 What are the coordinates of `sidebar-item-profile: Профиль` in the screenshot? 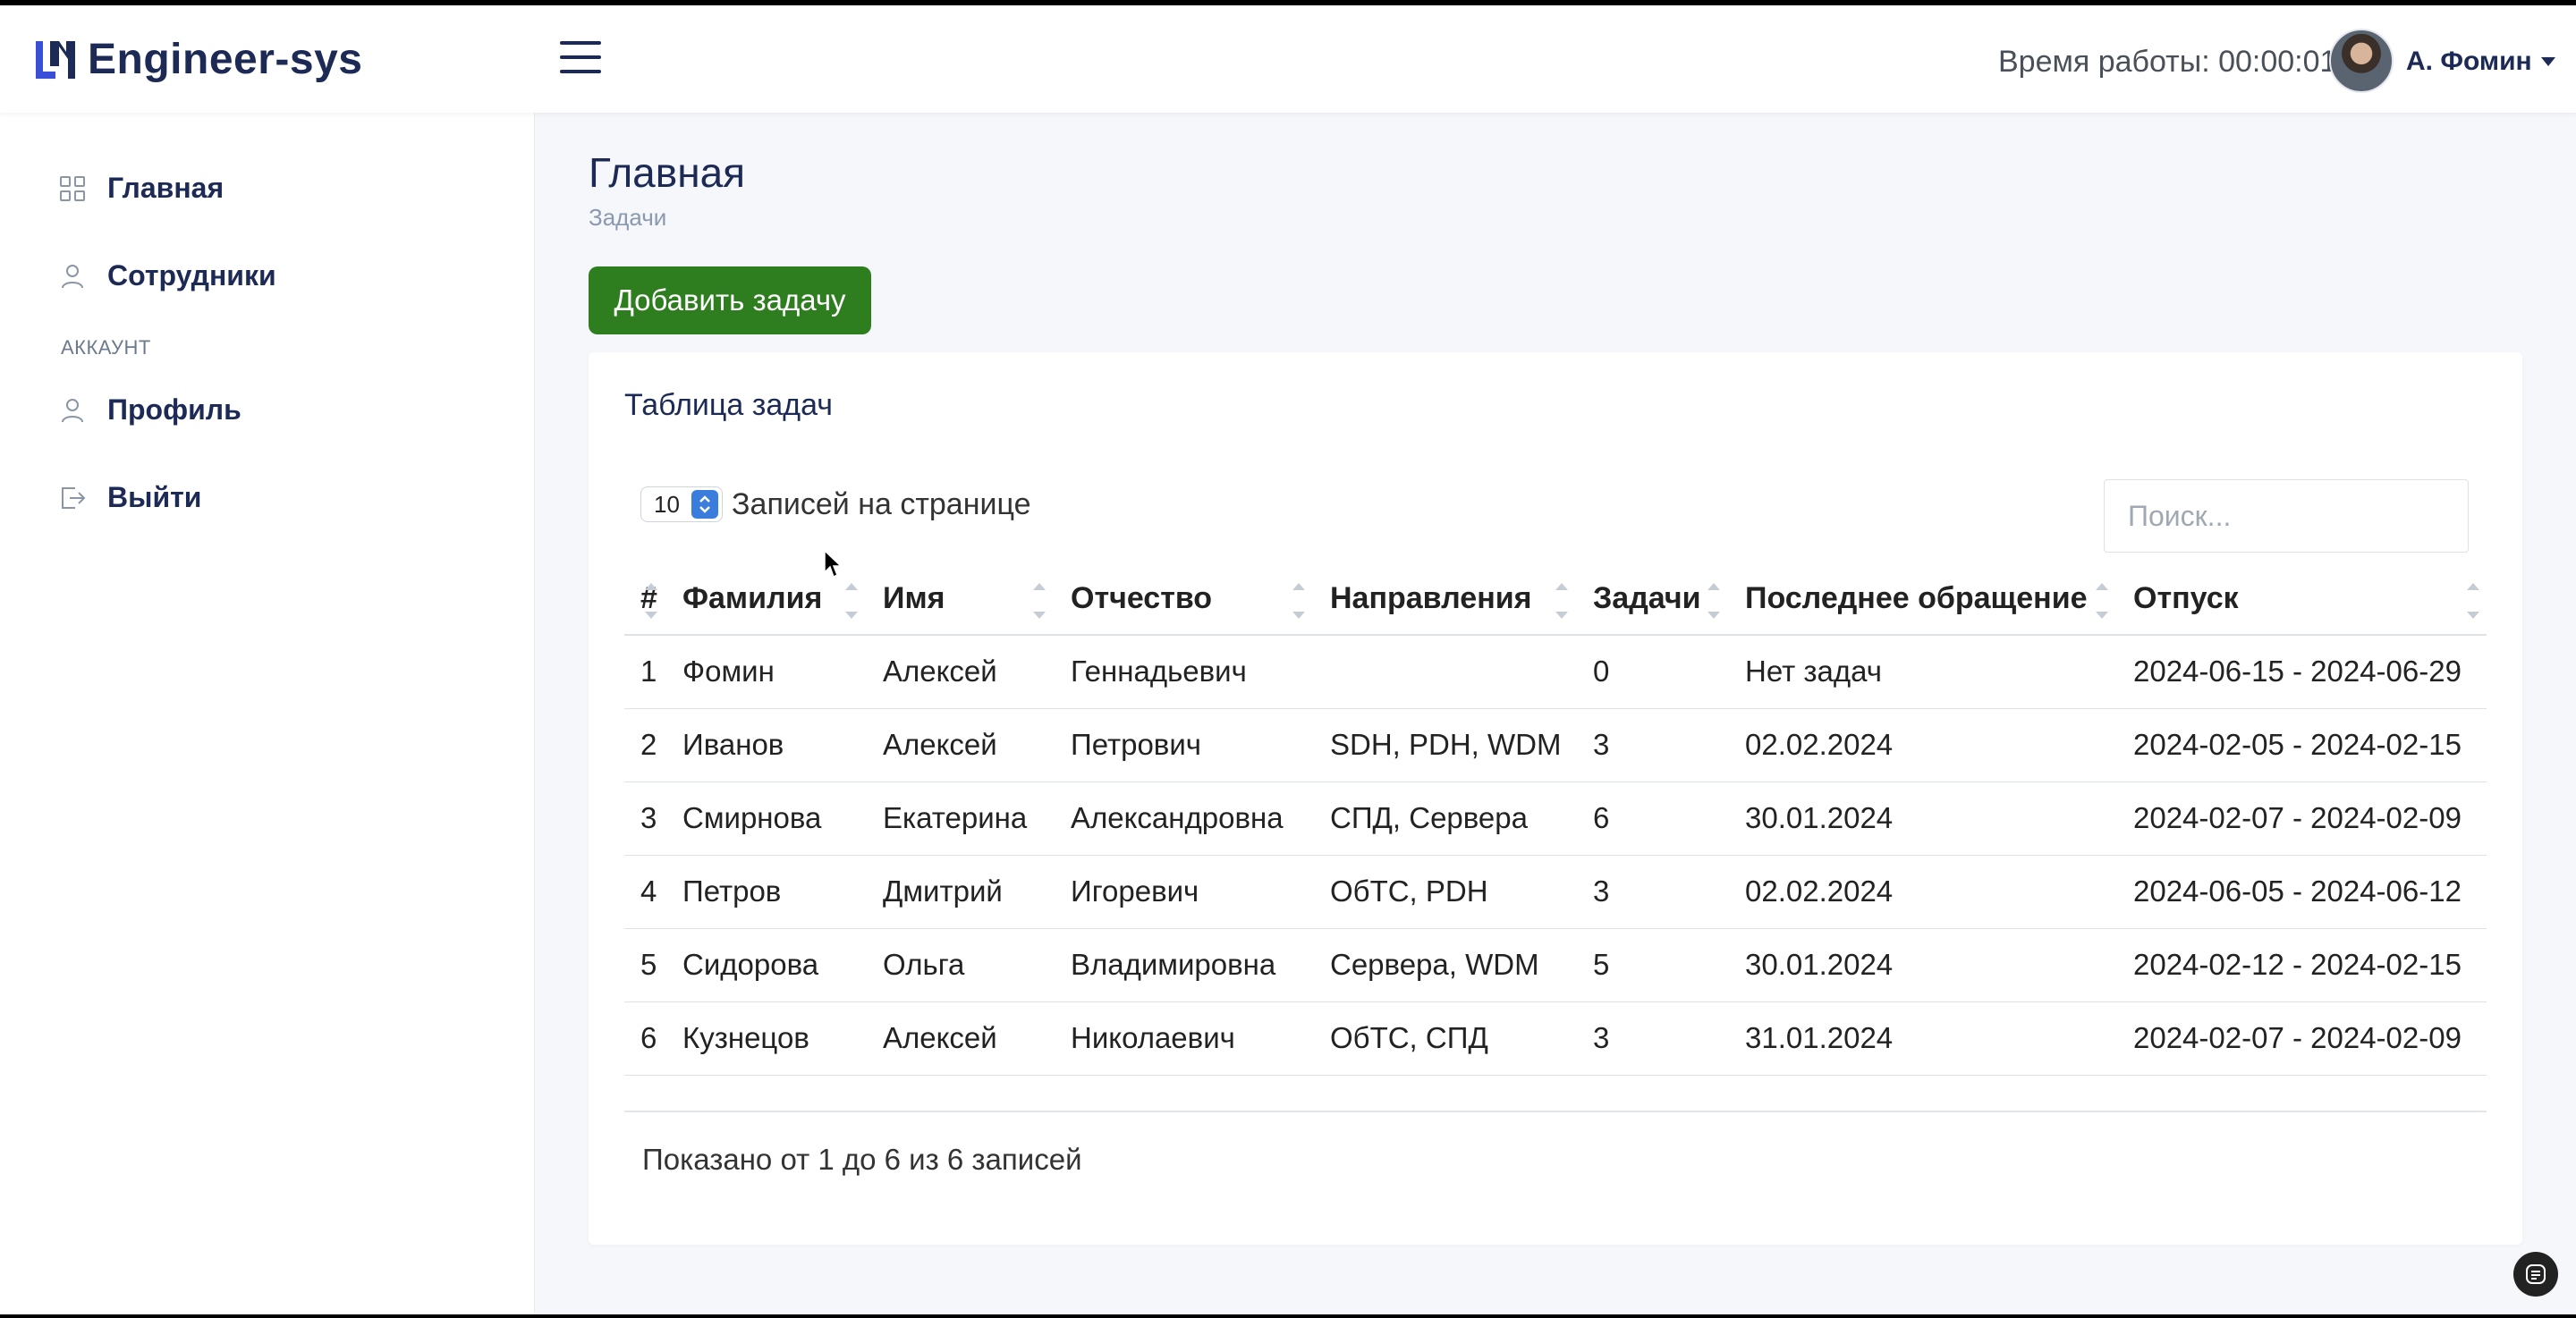 It's located at (150, 410).